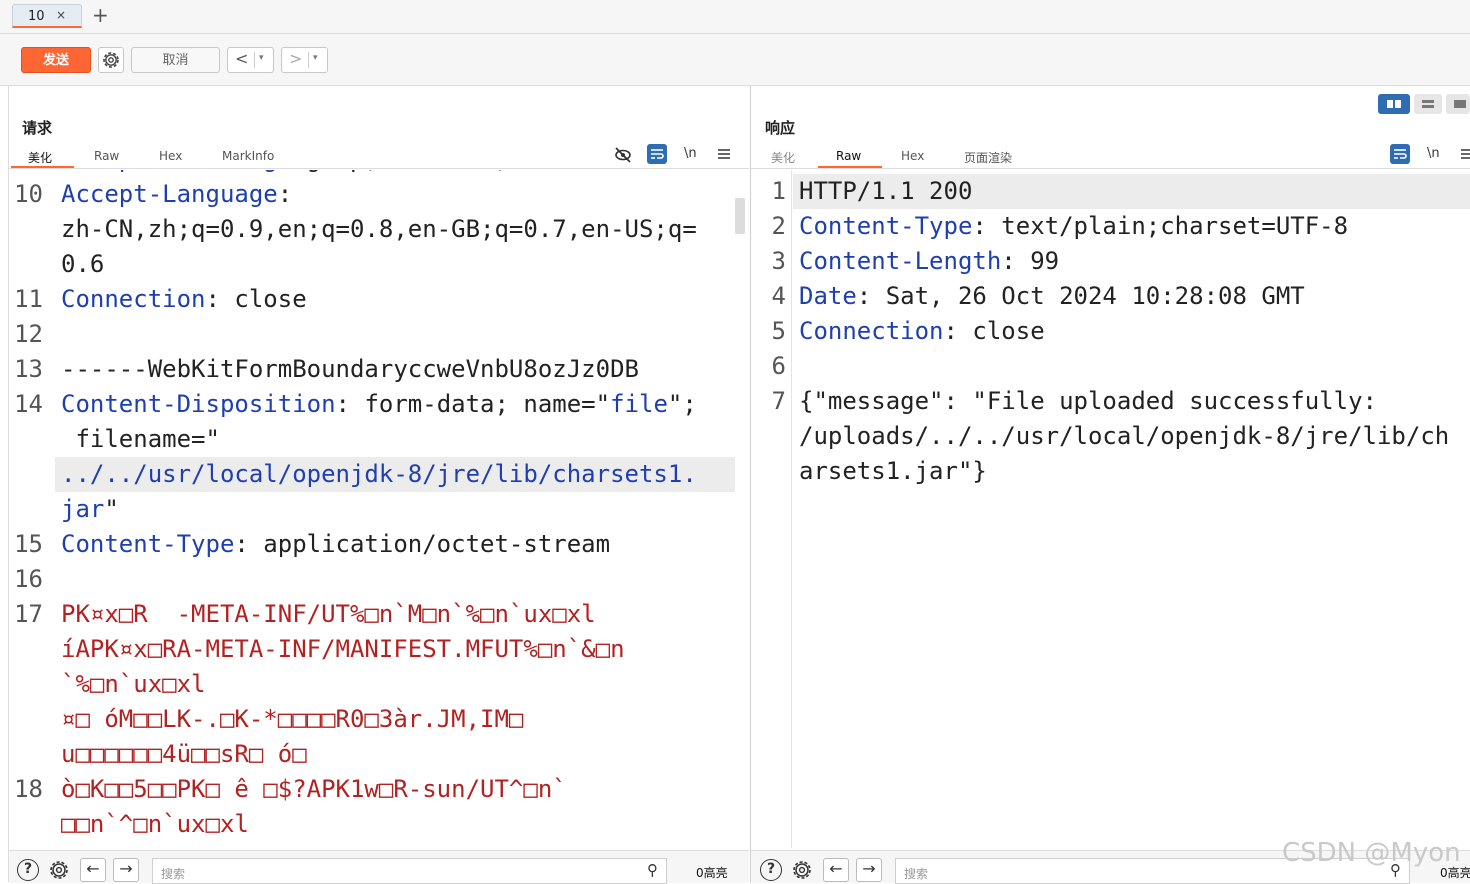  I want to click on line-text: ò□K□□5□□PK□ ê □$?APK1w□R-sun/UT^□n`, so click(314, 789).